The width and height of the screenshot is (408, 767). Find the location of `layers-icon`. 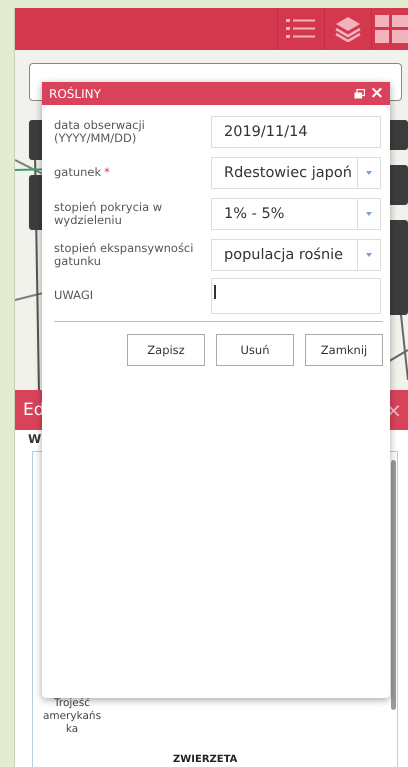

layers-icon is located at coordinates (348, 29).